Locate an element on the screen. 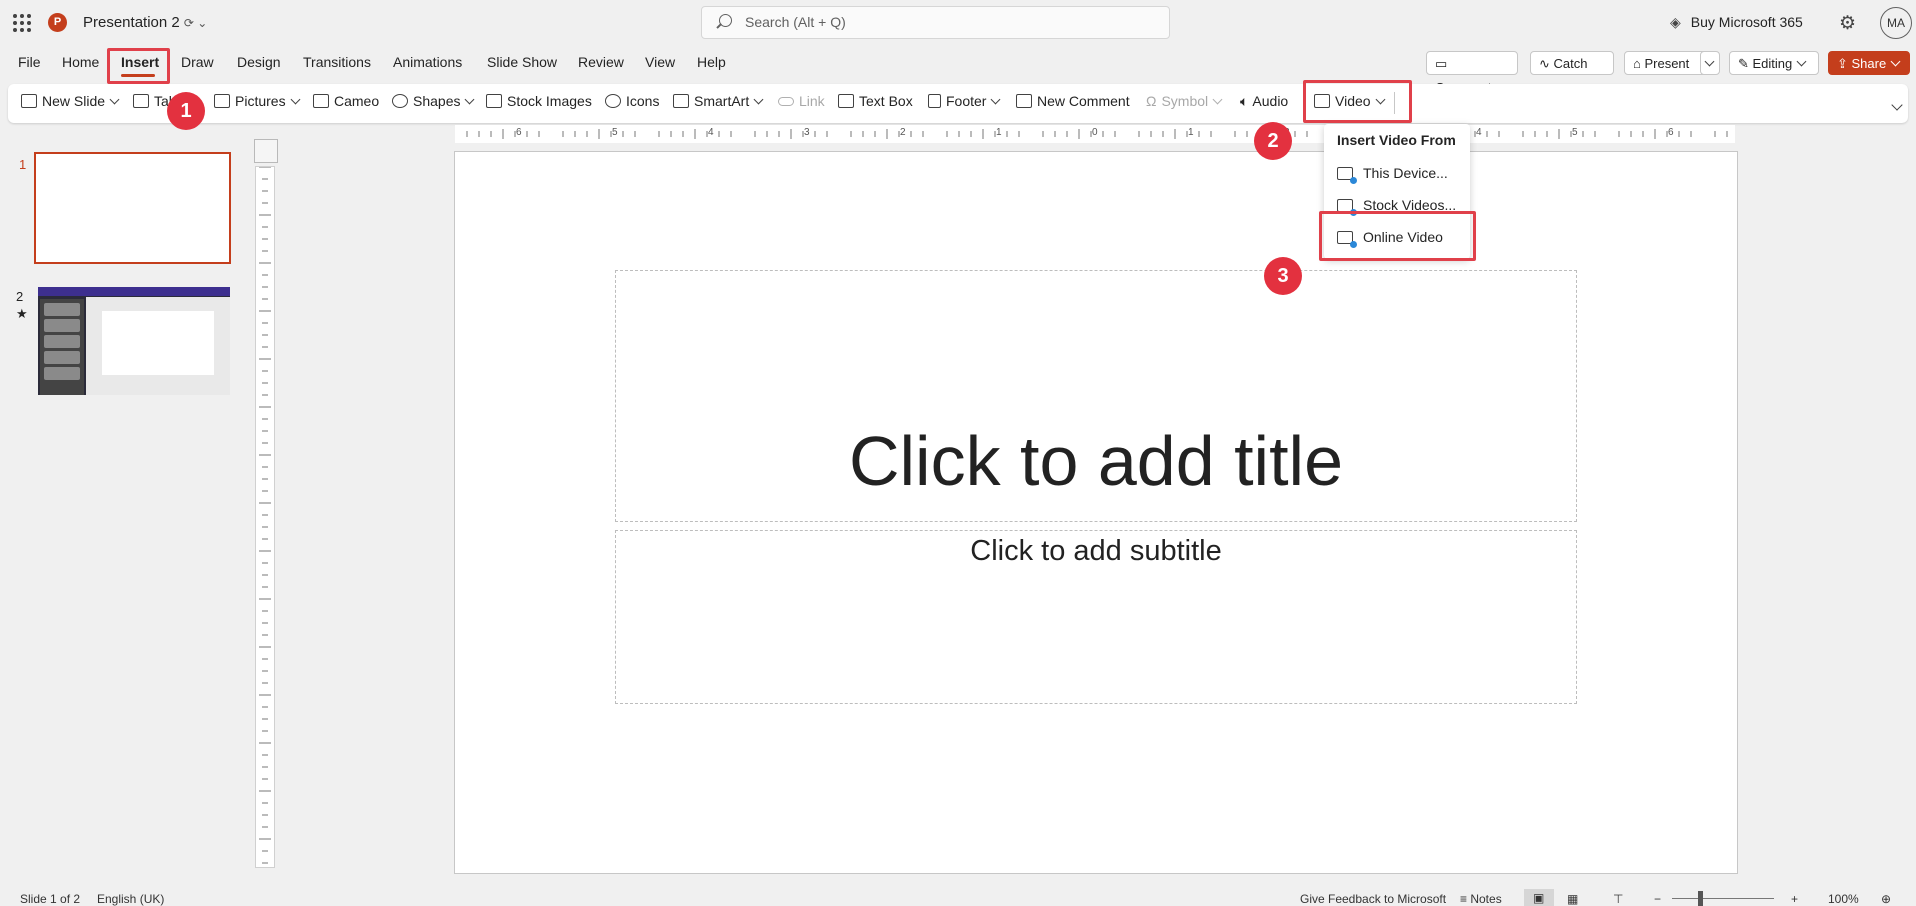 This screenshot has height=906, width=1916. step-marker-2: 2 is located at coordinates (1273, 141).